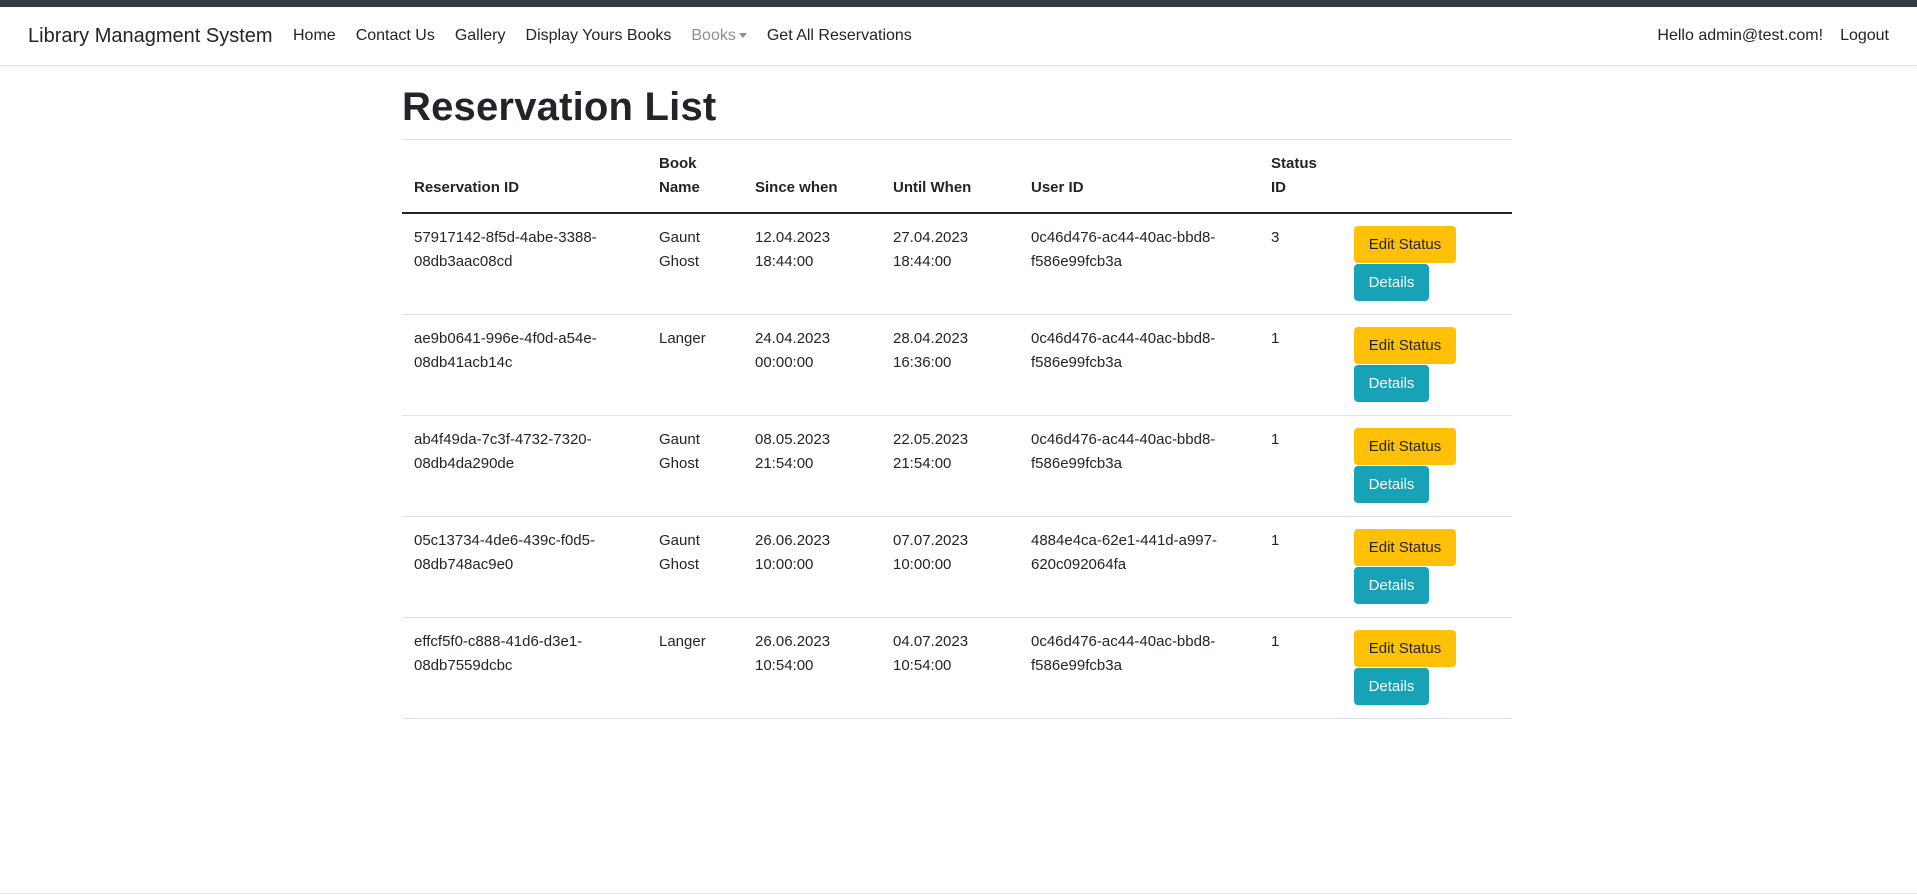 This screenshot has height=895, width=1917. What do you see at coordinates (812, 365) in the screenshot?
I see `cell-since-when: 24.04.2023 00:00:00` at bounding box center [812, 365].